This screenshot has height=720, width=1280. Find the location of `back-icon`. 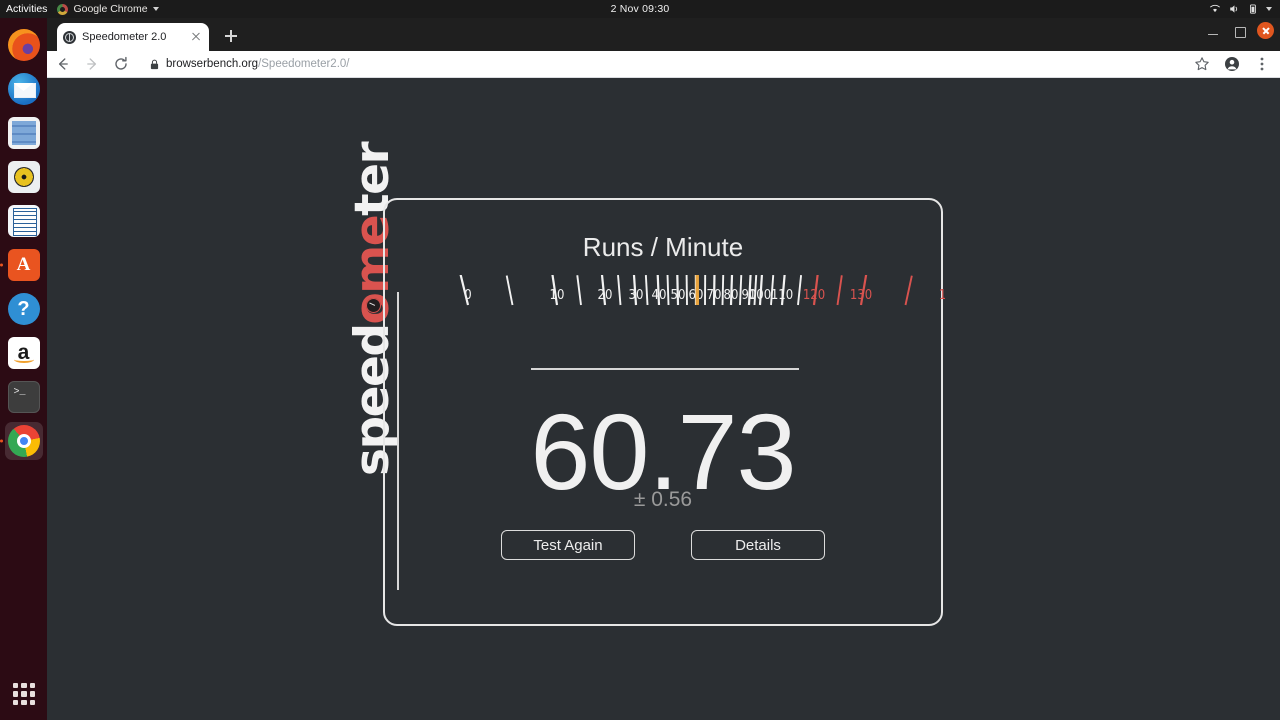

back-icon is located at coordinates (63, 64).